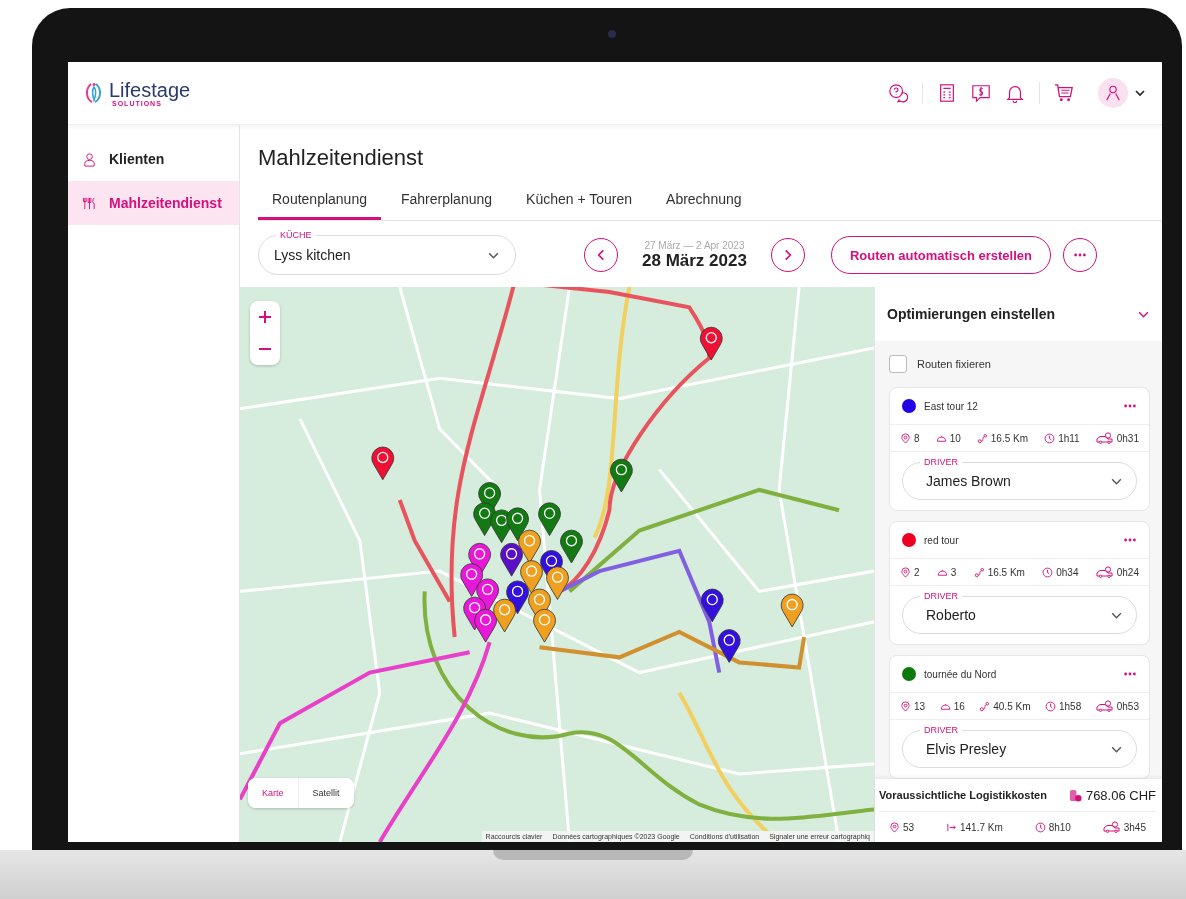 The image size is (1186, 899). I want to click on page-title: Mahlzeitendienst, so click(341, 158).